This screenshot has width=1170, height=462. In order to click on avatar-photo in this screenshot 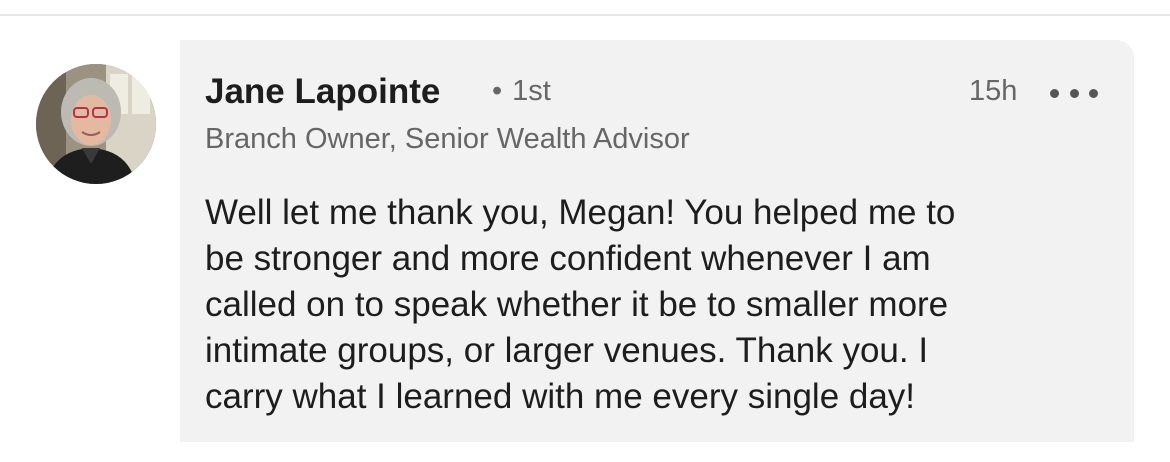, I will do `click(96, 124)`.